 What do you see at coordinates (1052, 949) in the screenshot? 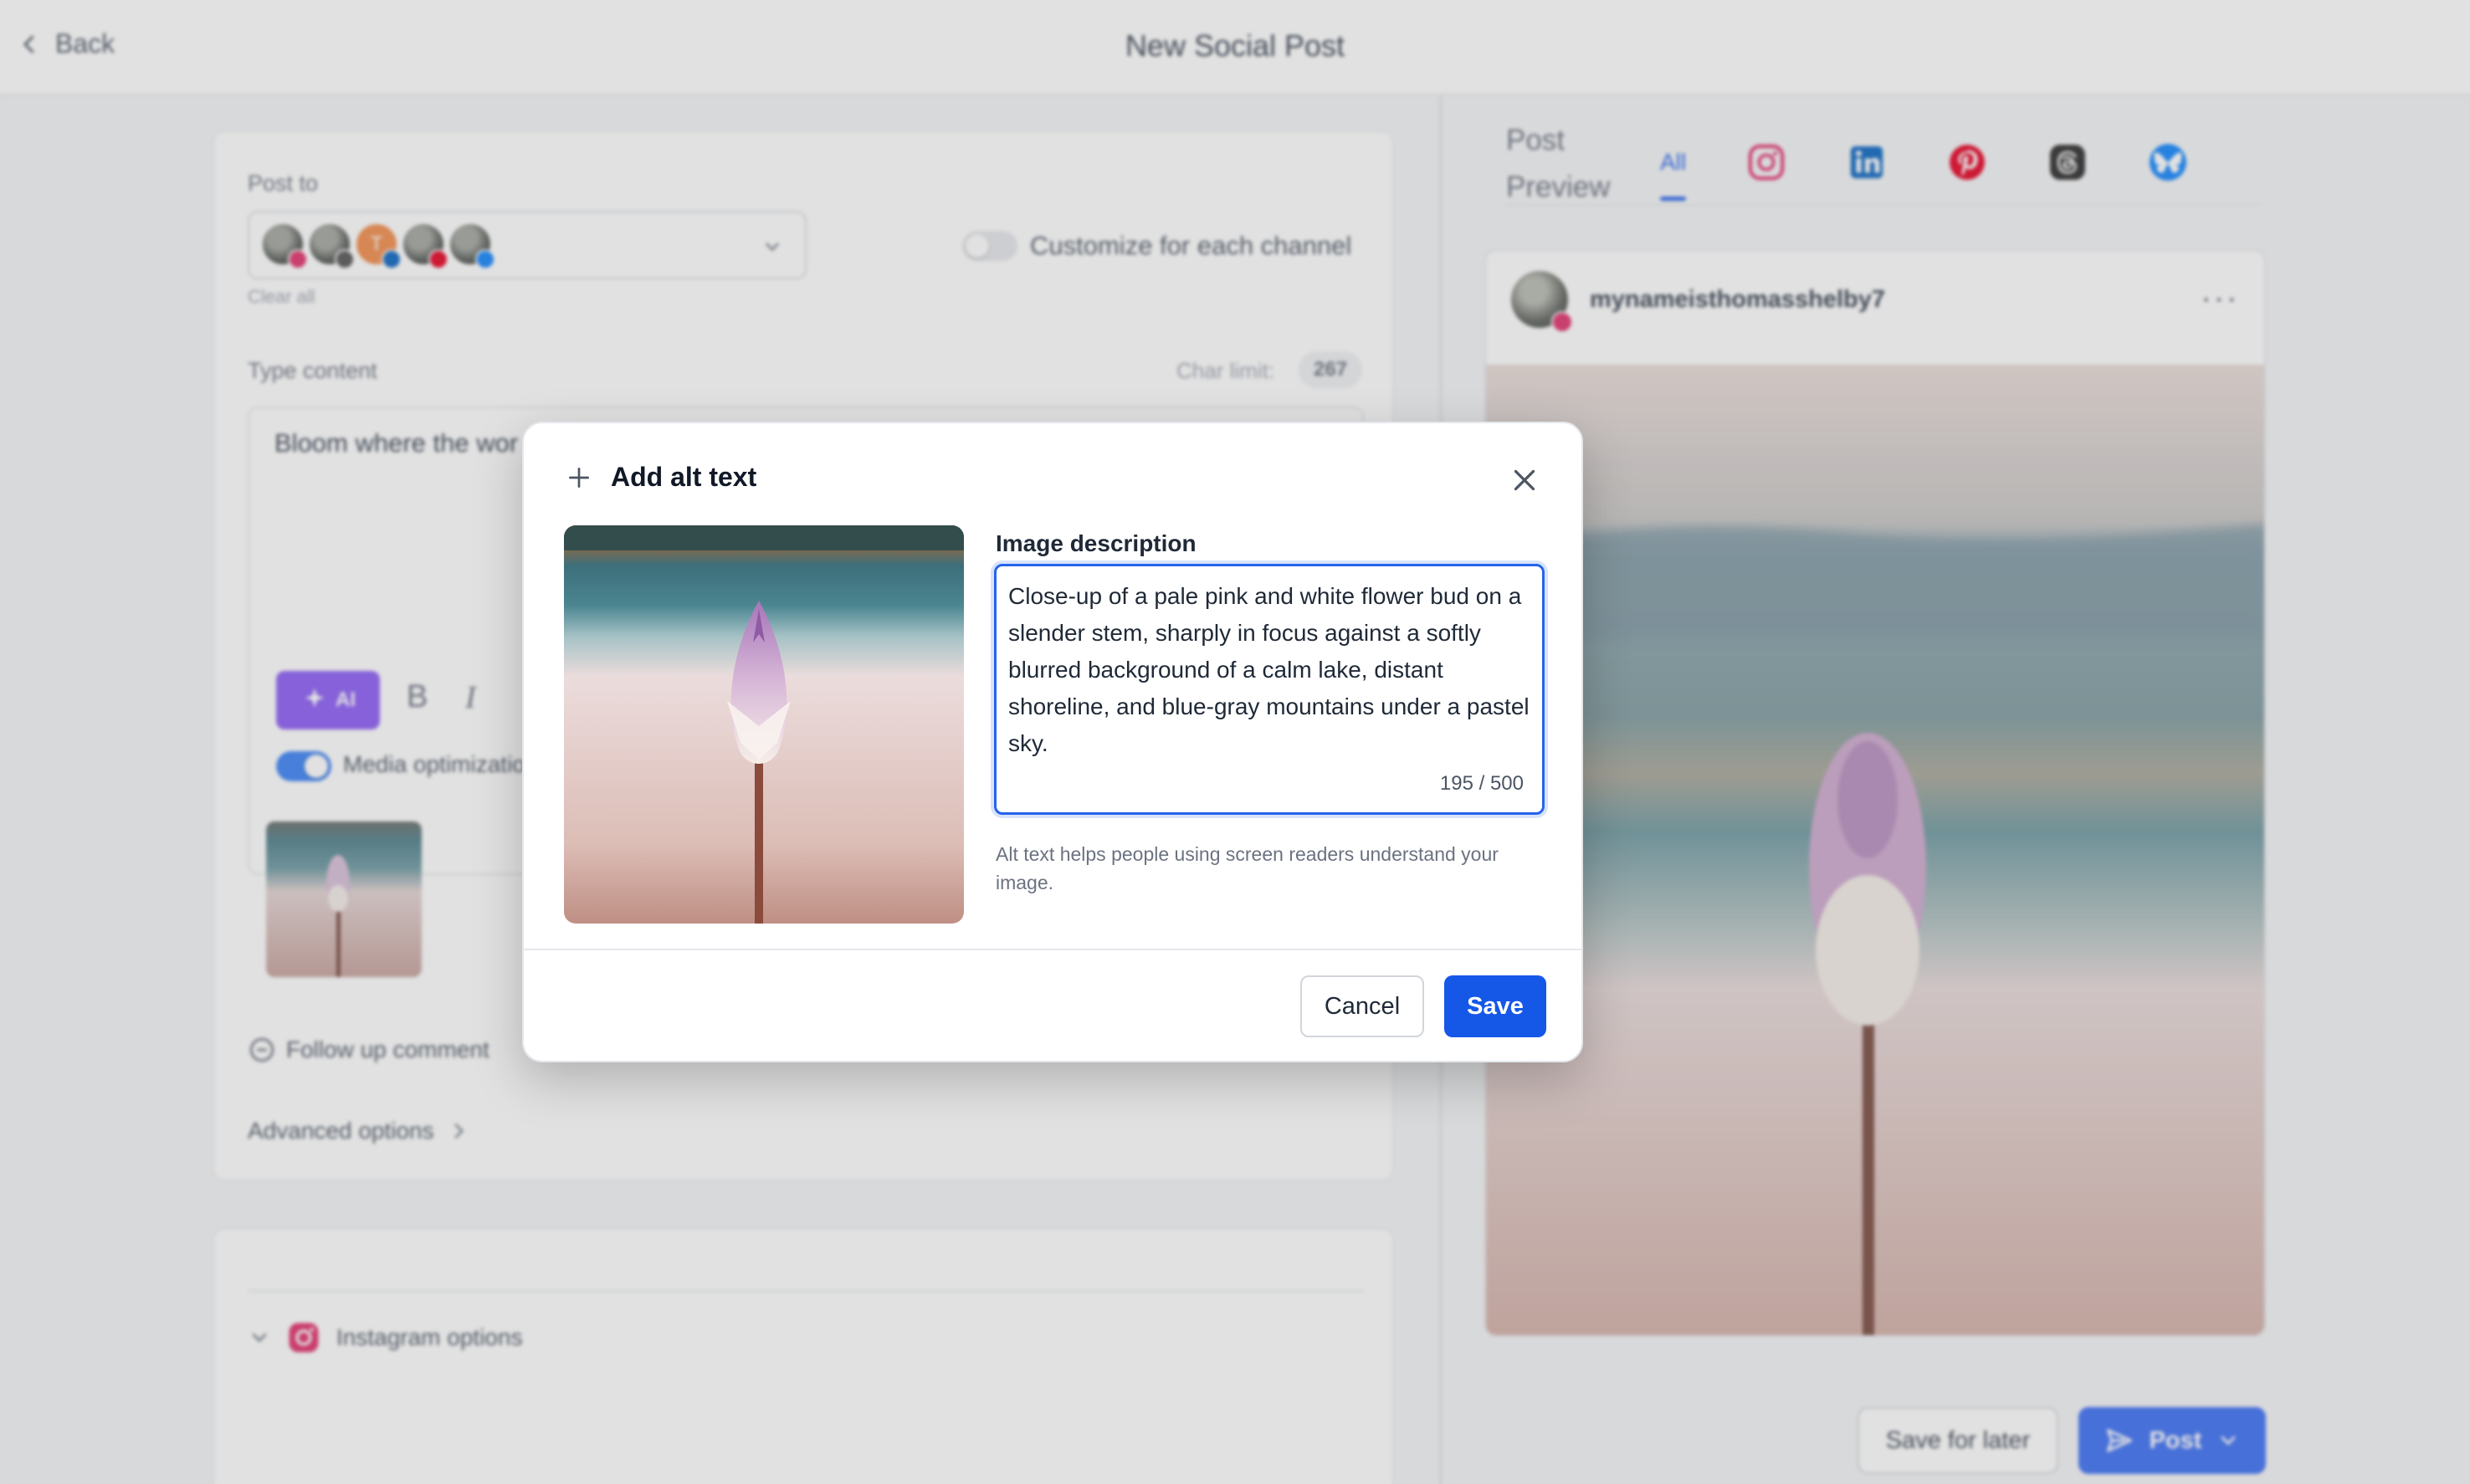
I see `modal-divider` at bounding box center [1052, 949].